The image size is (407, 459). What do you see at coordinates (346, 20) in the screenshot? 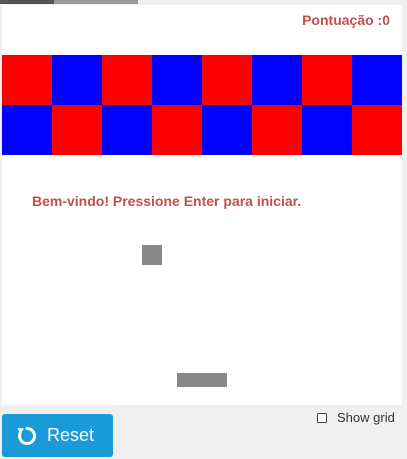
I see `score-display: Pontuação :0` at bounding box center [346, 20].